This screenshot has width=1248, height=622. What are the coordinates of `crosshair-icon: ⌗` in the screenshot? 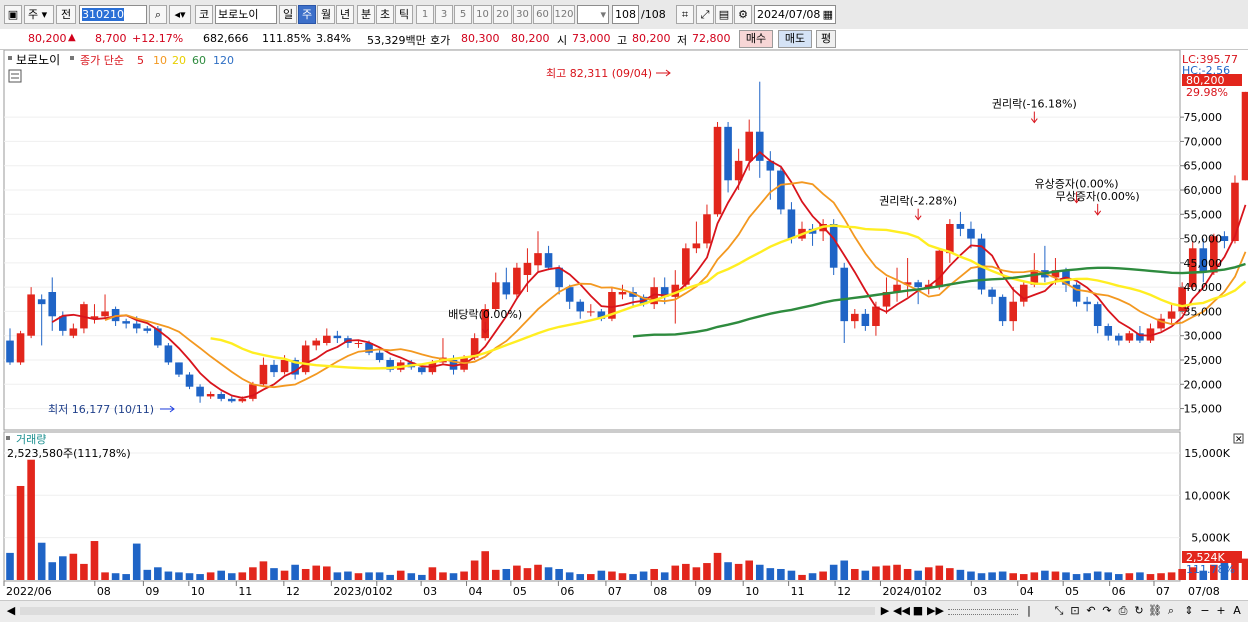 It's located at (685, 14).